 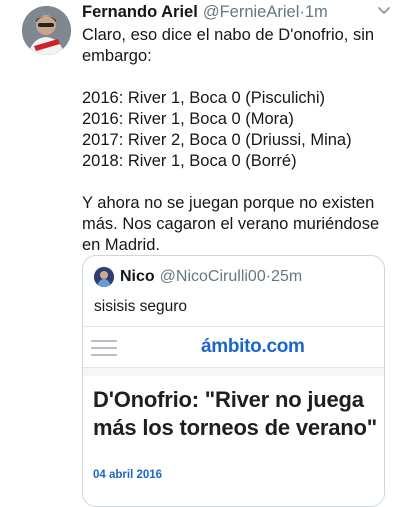 What do you see at coordinates (212, 276) in the screenshot?
I see `quoted-author-handle: @NicoCirulli00` at bounding box center [212, 276].